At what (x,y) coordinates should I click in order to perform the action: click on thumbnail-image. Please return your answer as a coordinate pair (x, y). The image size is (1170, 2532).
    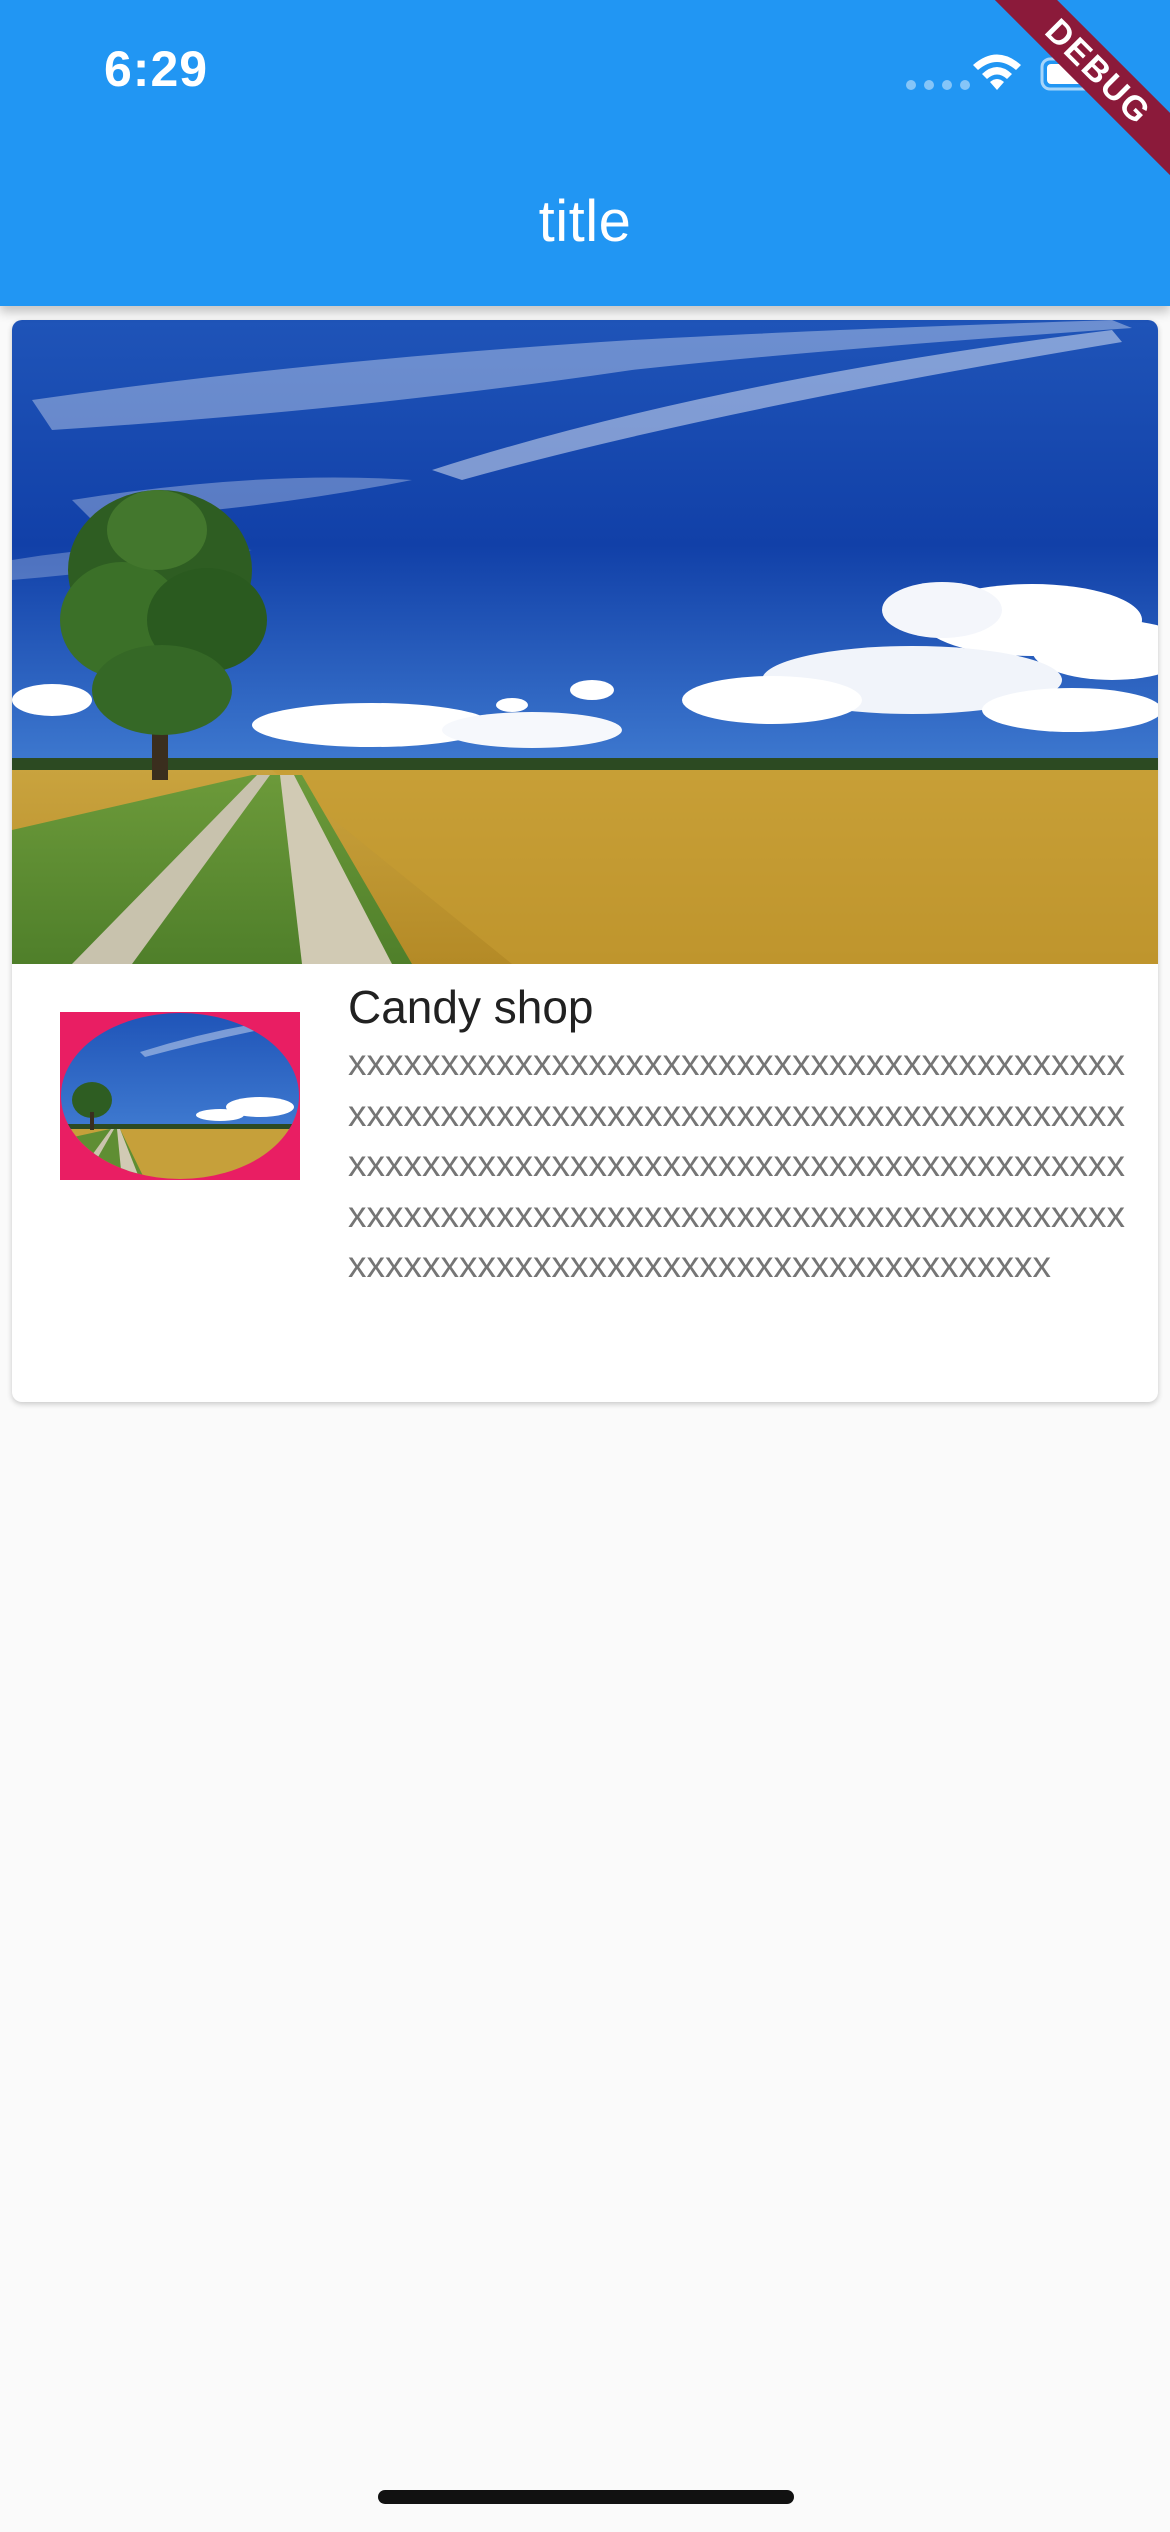
    Looking at the image, I should click on (180, 1096).